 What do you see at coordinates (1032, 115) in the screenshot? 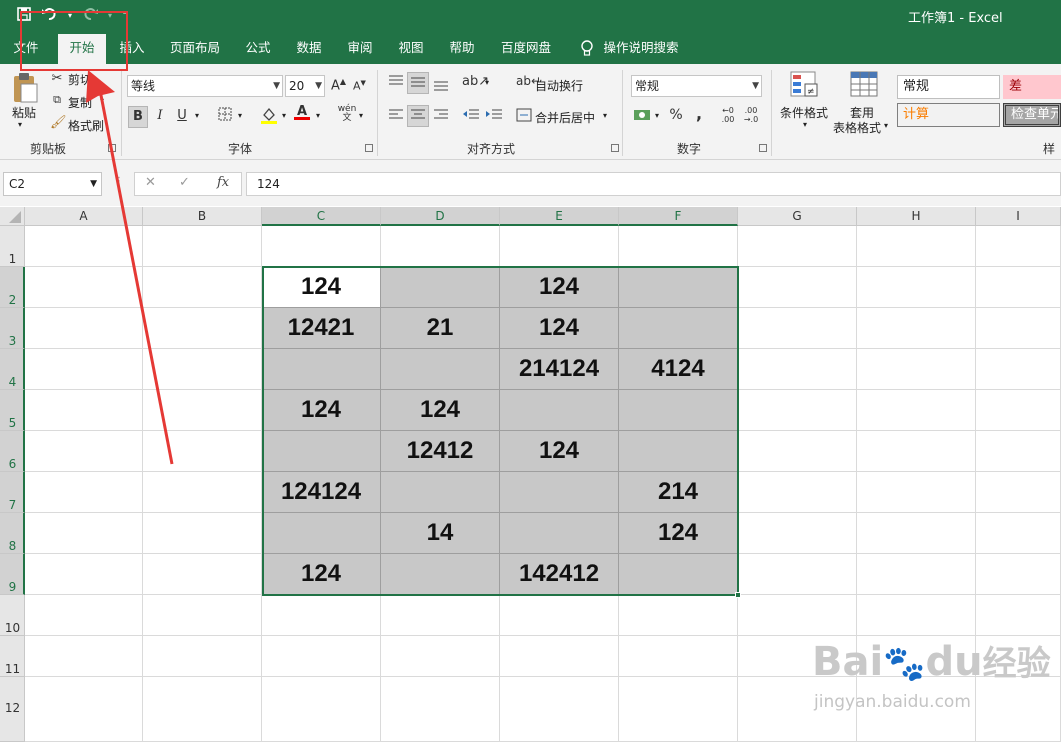
I see `style-check-cell: 检查单元` at bounding box center [1032, 115].